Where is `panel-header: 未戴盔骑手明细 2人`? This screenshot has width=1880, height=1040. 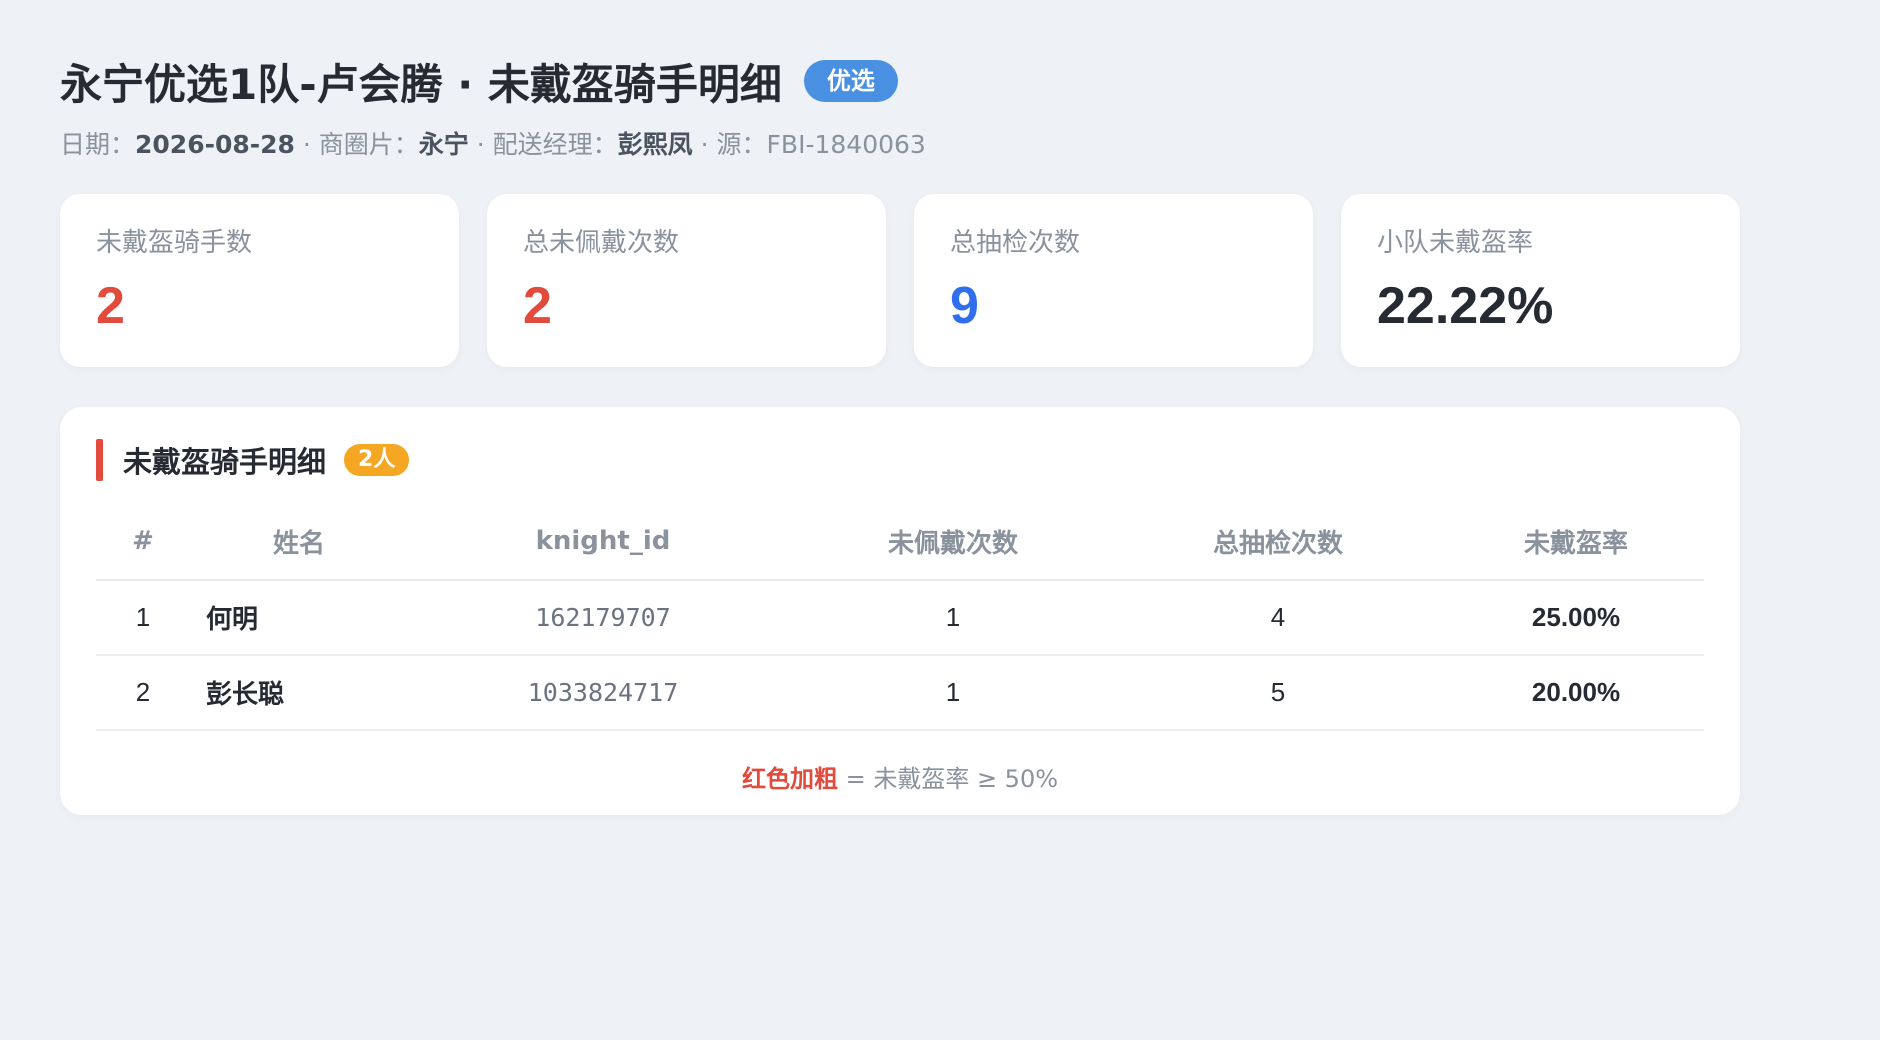 panel-header: 未戴盔骑手明细 2人 is located at coordinates (900, 460).